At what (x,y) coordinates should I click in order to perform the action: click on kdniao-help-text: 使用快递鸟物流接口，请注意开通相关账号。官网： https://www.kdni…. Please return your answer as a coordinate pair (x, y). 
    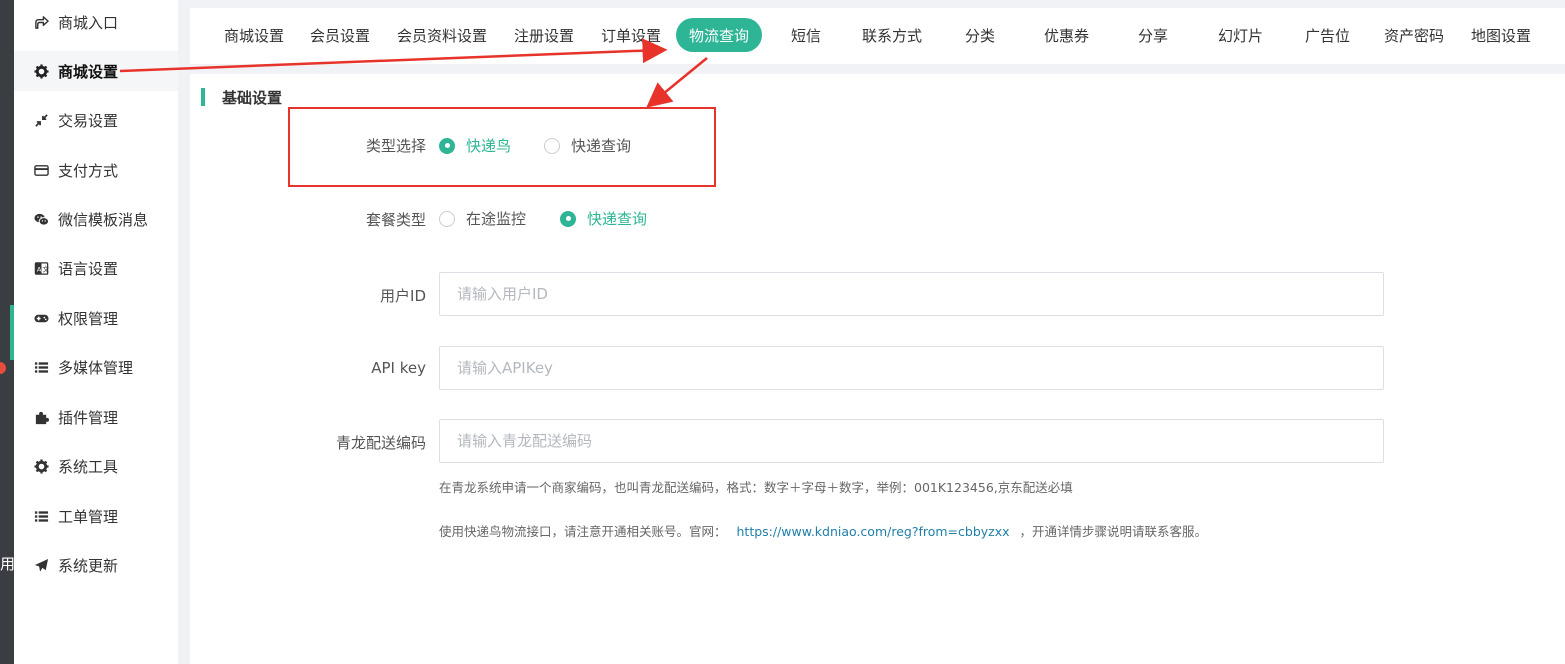
    Looking at the image, I should click on (823, 530).